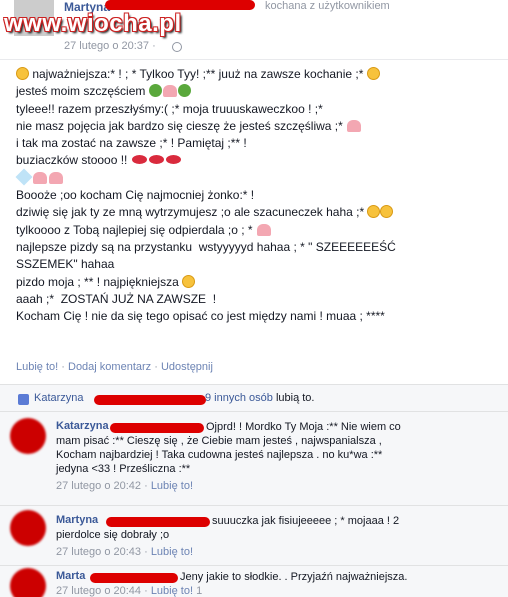 This screenshot has height=597, width=508. I want to click on post-line: aaah ;* ZOSTAŃ JUŻ NA ZAWSZE !, so click(118, 298).